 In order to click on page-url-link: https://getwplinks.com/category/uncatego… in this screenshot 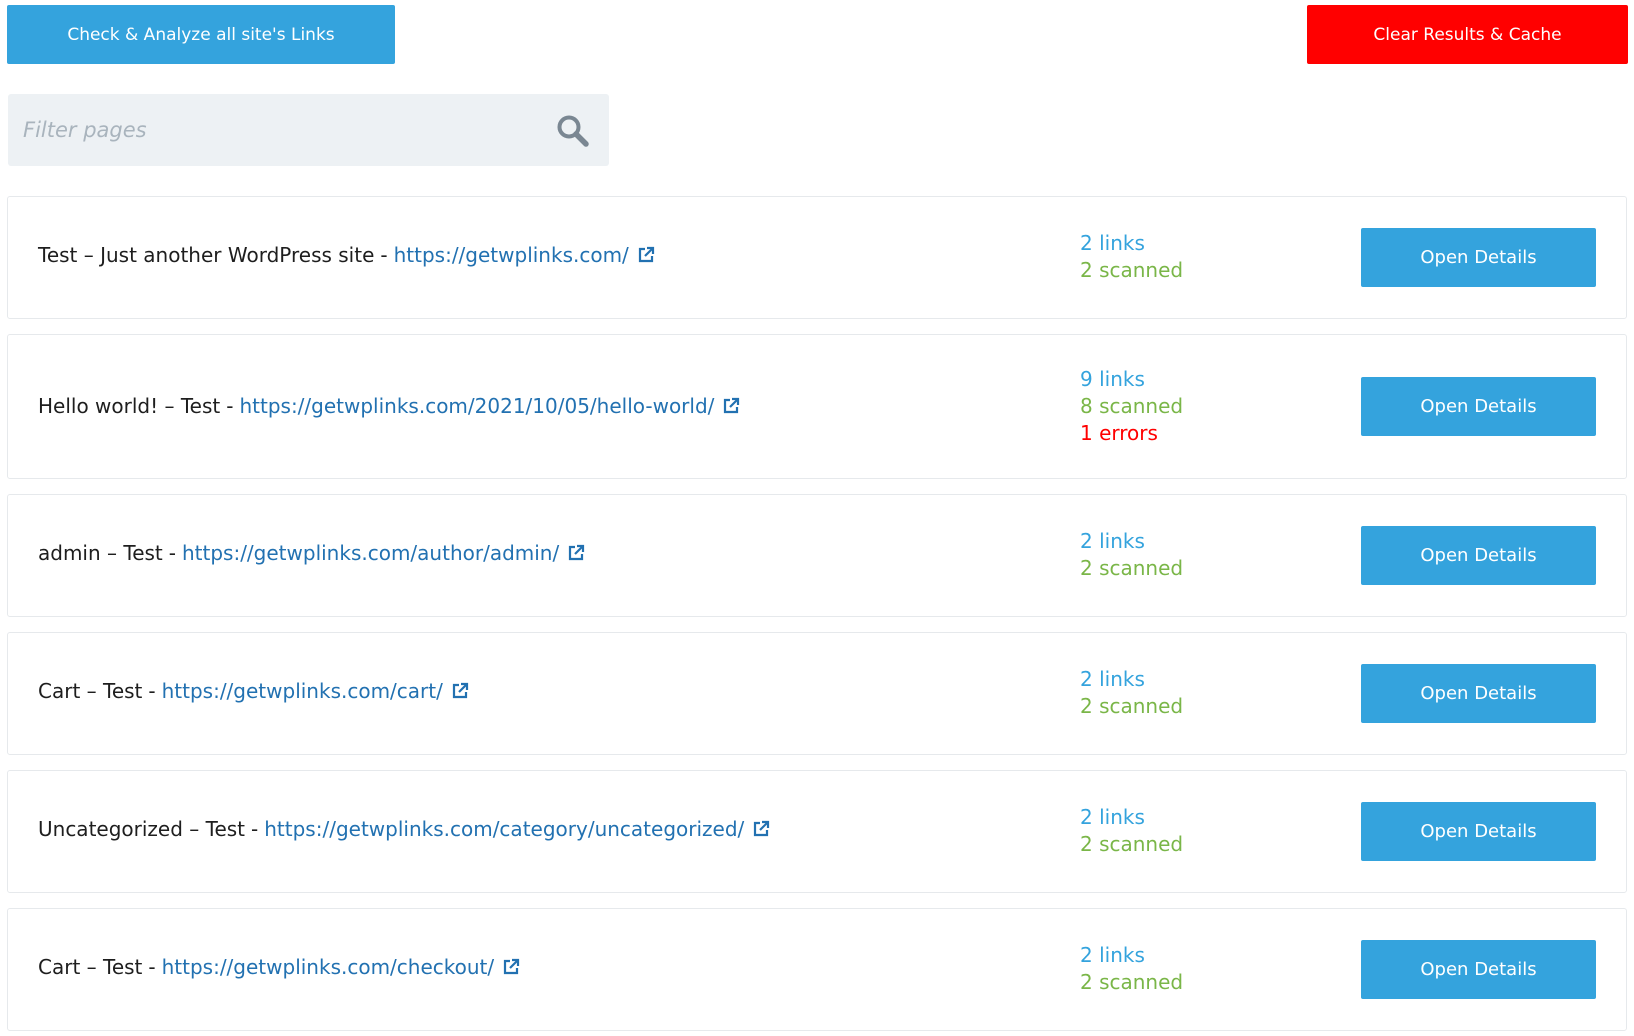, I will do `click(504, 829)`.